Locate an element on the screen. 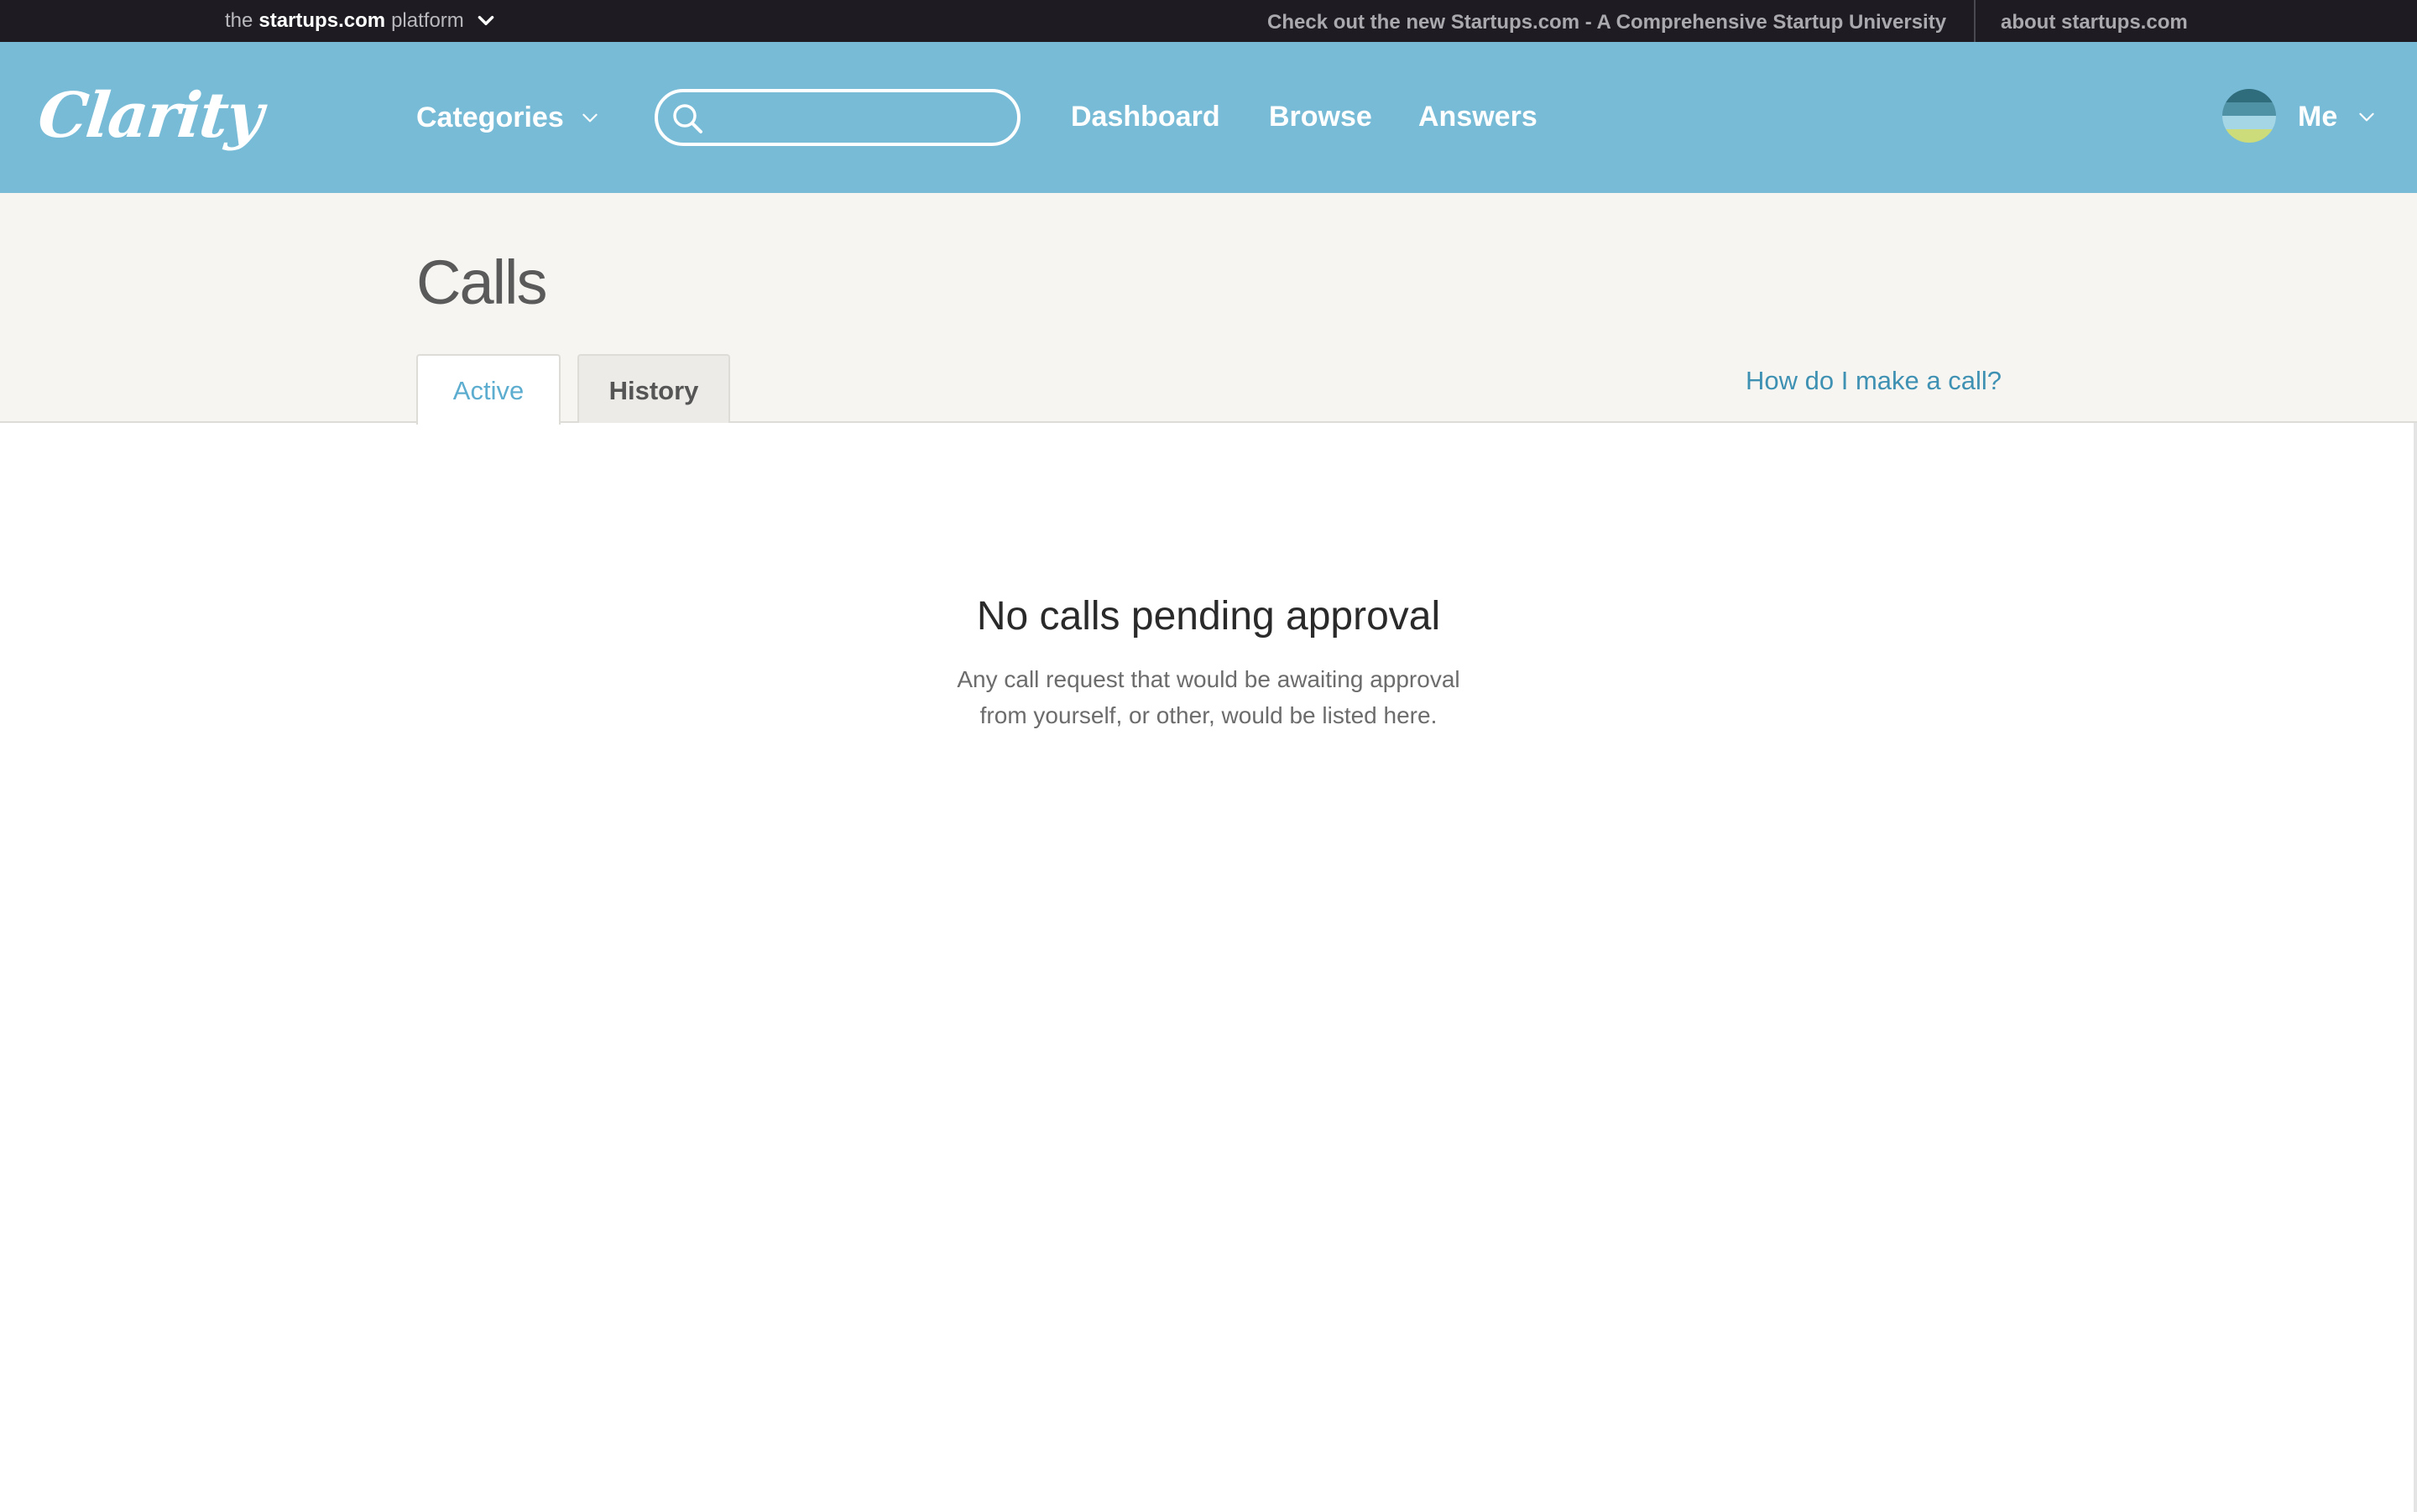 The height and width of the screenshot is (1512, 2417). empty-state-title: No calls pending approval is located at coordinates (1208, 617).